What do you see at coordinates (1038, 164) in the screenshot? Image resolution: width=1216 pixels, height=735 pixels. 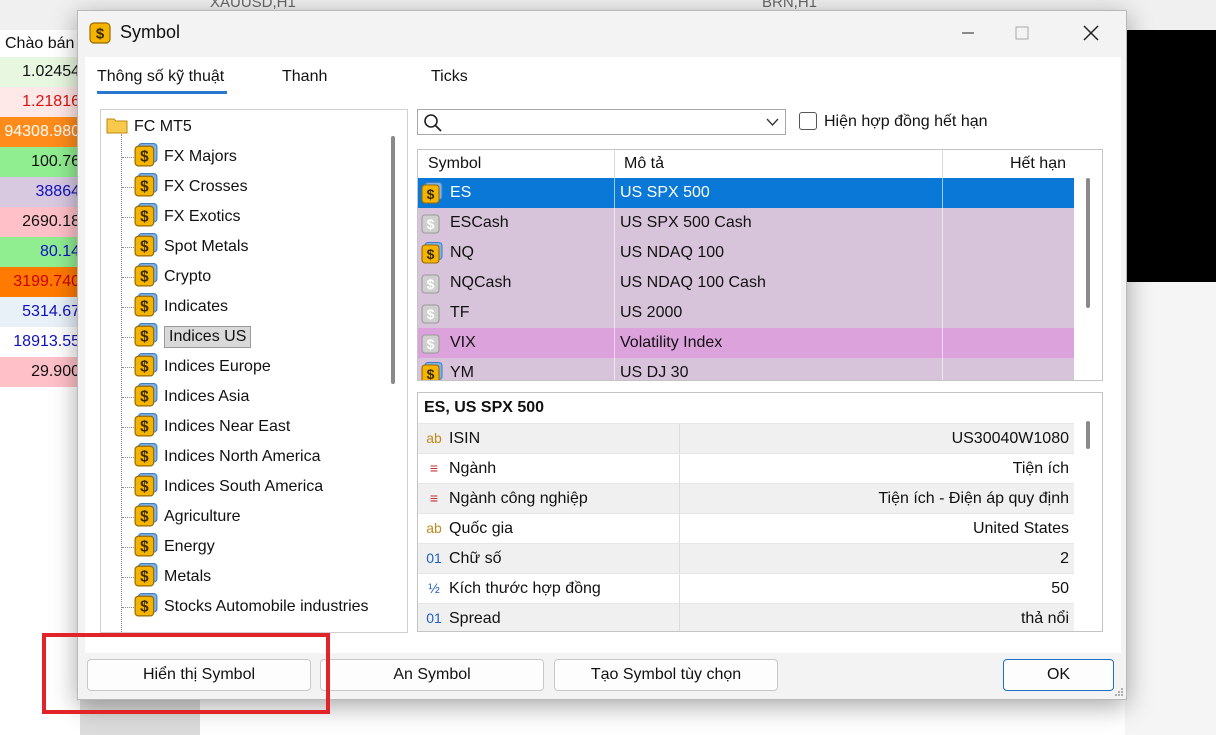 I see `column-header-expiry: Hết hạn` at bounding box center [1038, 164].